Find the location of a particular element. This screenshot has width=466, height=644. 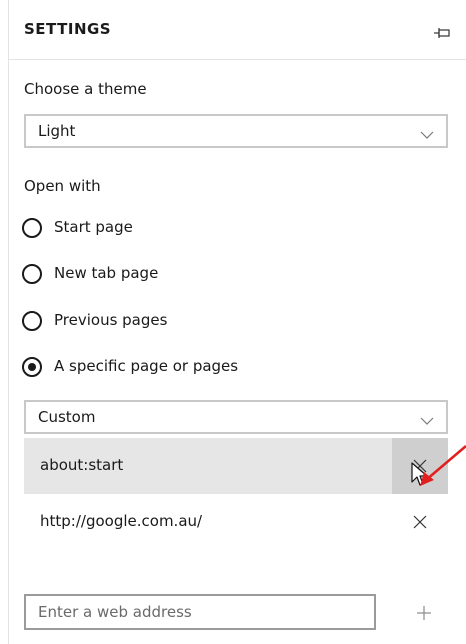

panel-left-border is located at coordinates (8, 322).